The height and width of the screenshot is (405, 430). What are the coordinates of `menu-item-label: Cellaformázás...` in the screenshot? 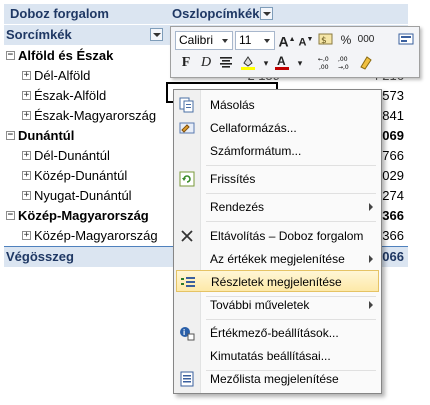 It's located at (253, 128).